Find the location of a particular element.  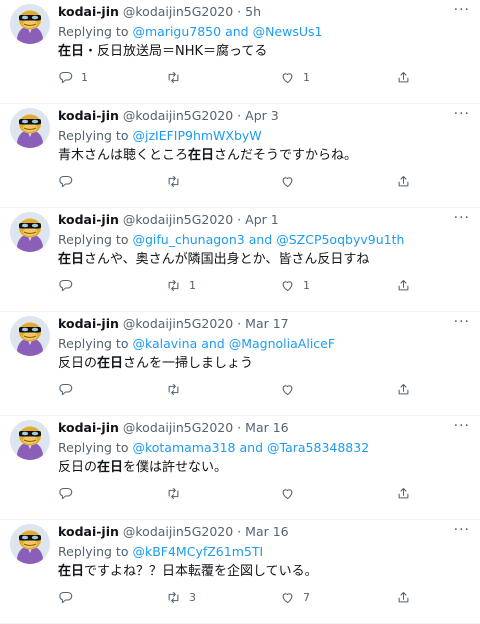

reply-mention-2: @Tara58348832 is located at coordinates (318, 447).